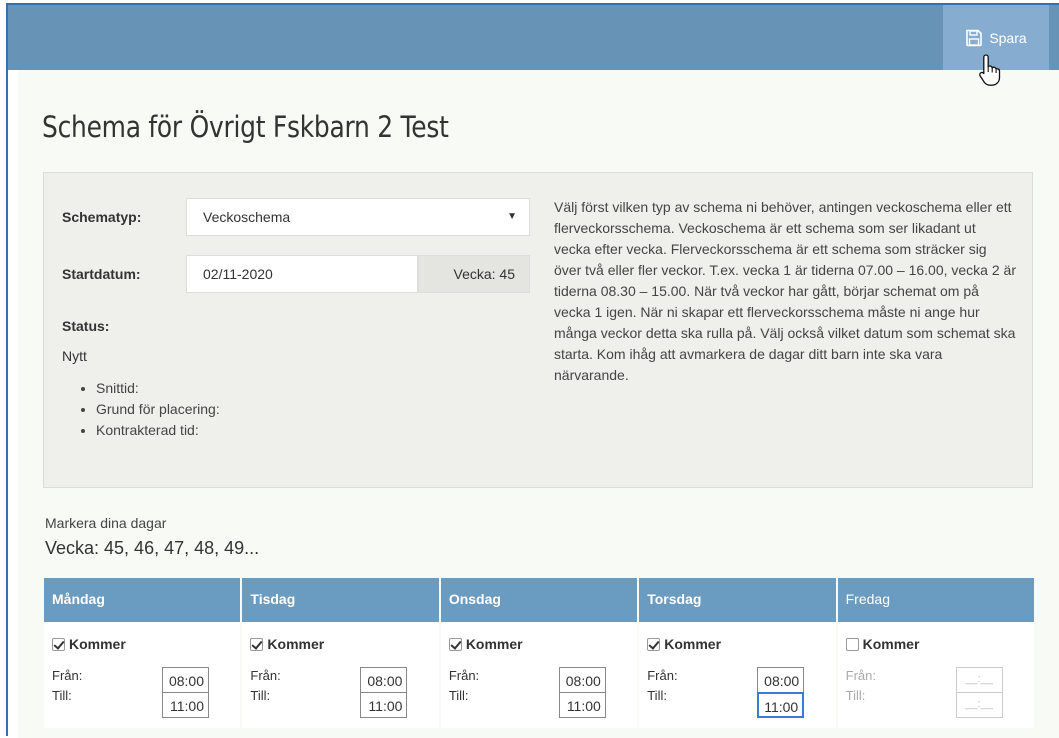 The width and height of the screenshot is (1059, 738). I want to click on page-title: Schema för Övrigt Fskbarn 2 Test, so click(245, 127).